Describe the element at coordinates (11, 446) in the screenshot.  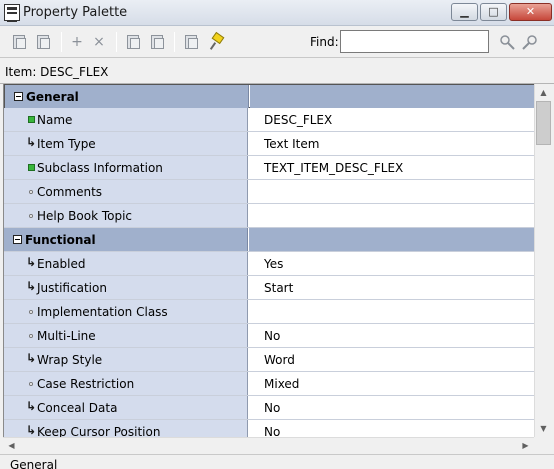
I see `scroll-left-icon: ◀` at that location.